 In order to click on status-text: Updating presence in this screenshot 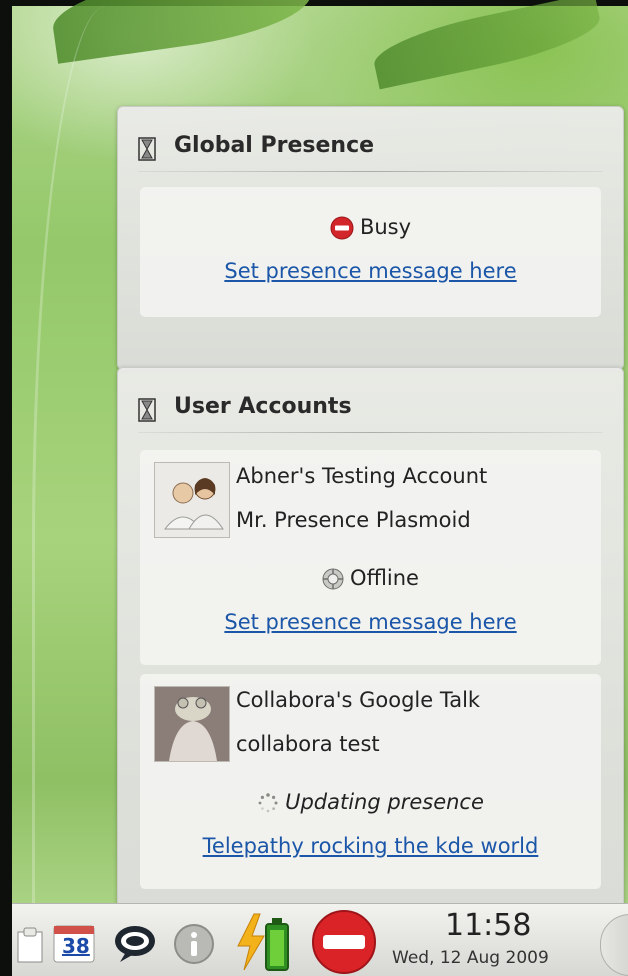, I will do `click(384, 802)`.